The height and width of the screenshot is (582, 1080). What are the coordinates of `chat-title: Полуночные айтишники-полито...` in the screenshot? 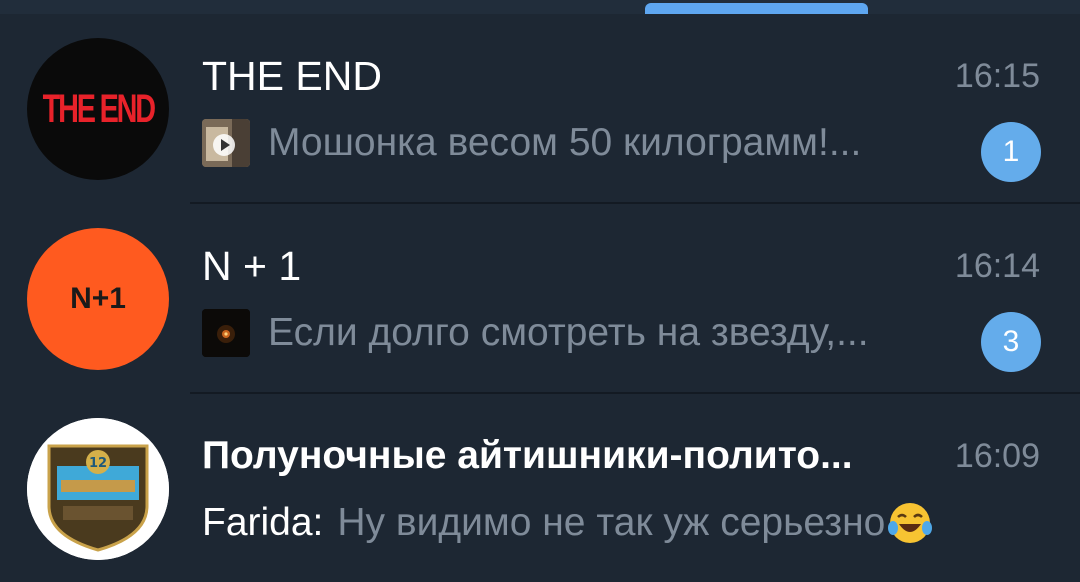 It's located at (527, 455).